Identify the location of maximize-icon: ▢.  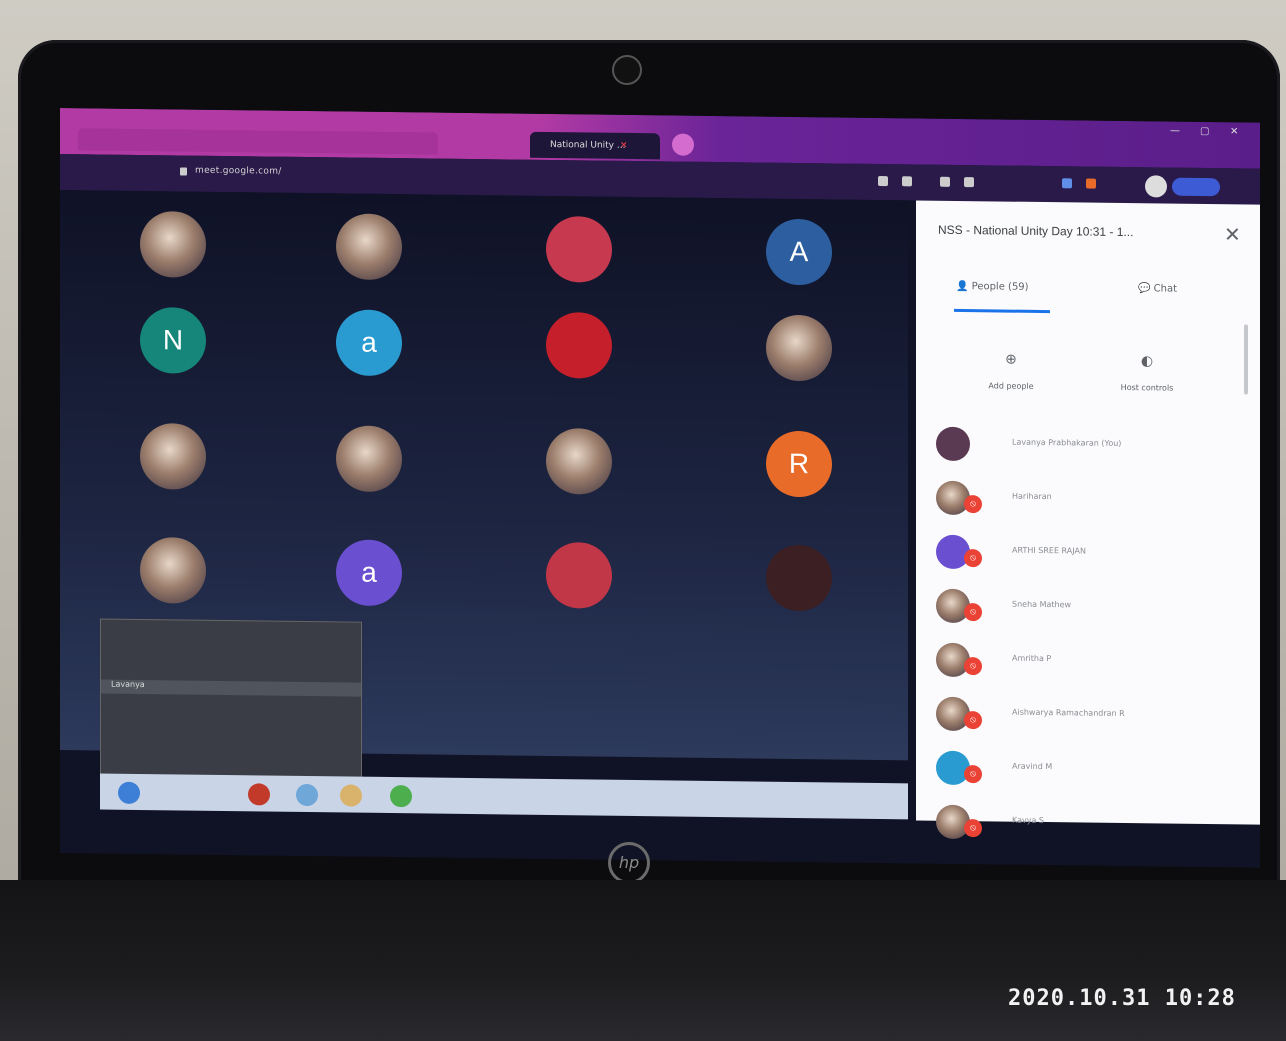
(1204, 131).